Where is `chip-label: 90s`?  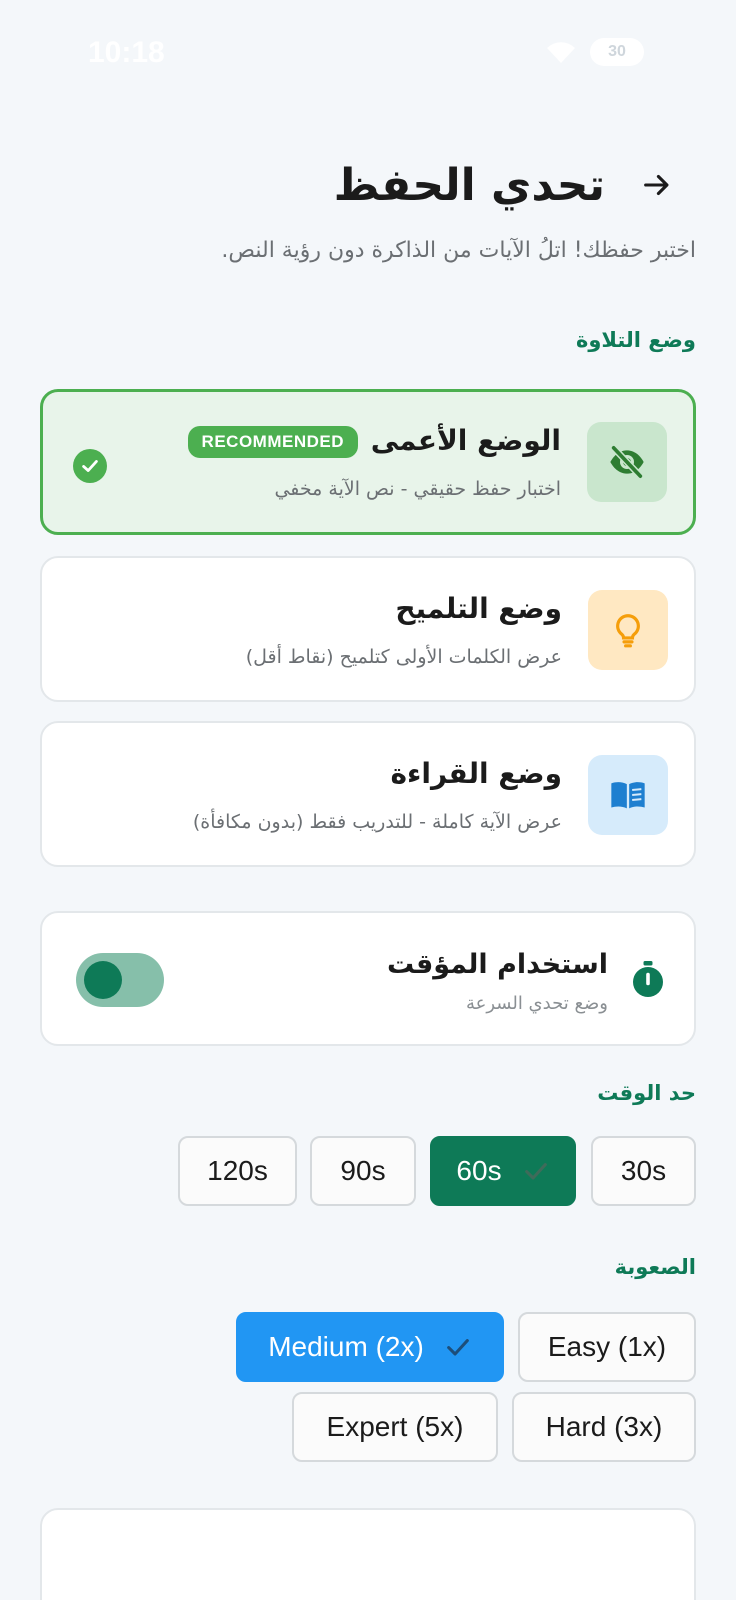
chip-label: 90s is located at coordinates (363, 1170).